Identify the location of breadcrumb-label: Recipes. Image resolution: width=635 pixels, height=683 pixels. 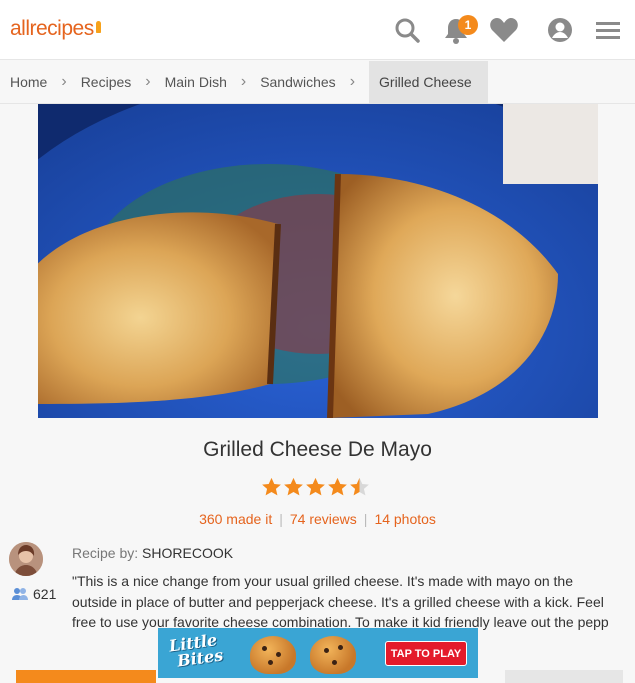
(106, 82).